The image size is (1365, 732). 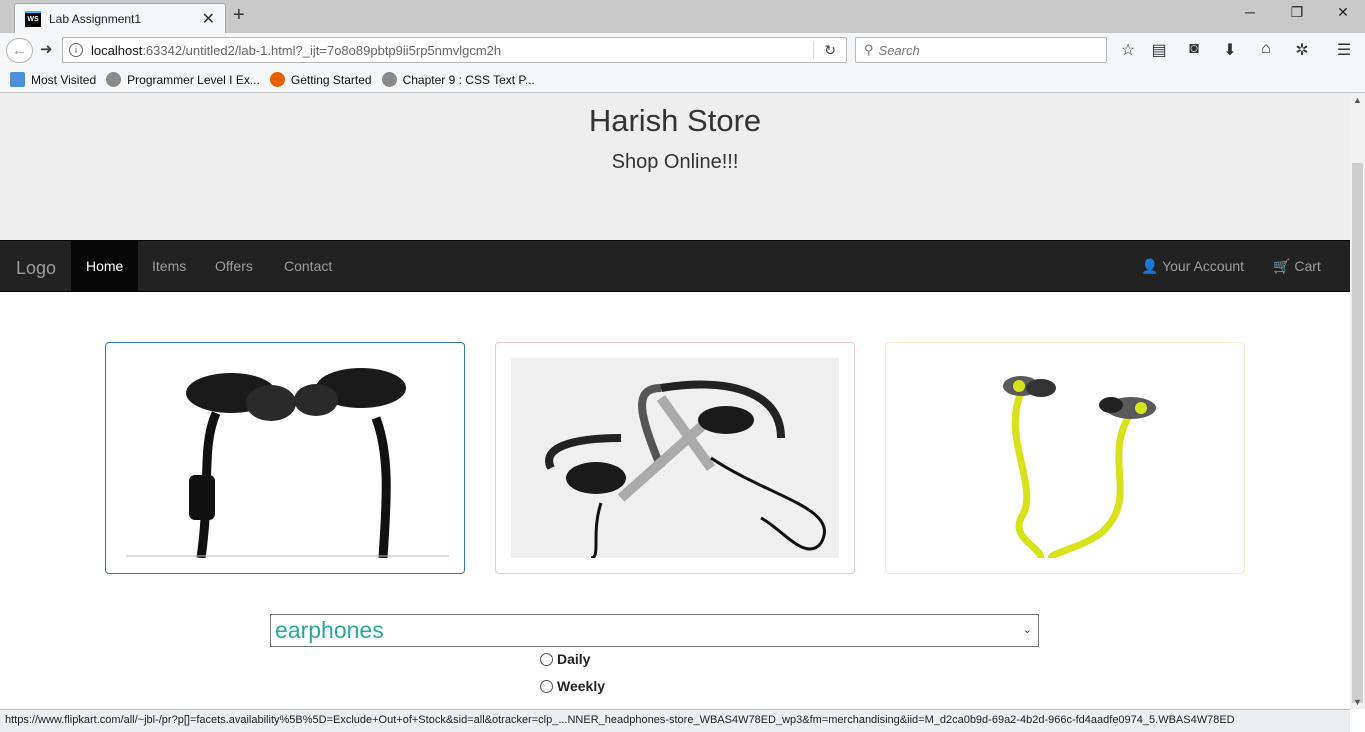 I want to click on product-panel-yellow-earphones, so click(x=1065, y=458).